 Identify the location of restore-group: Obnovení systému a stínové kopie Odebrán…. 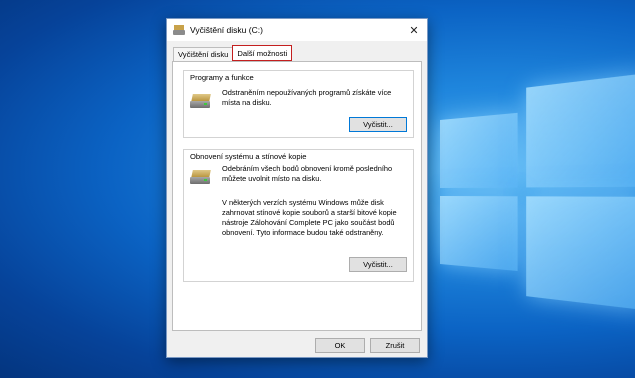
(298, 215).